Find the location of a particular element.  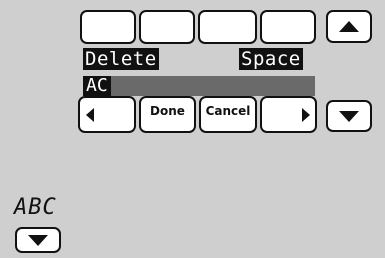

space-button: Space is located at coordinates (271, 59).